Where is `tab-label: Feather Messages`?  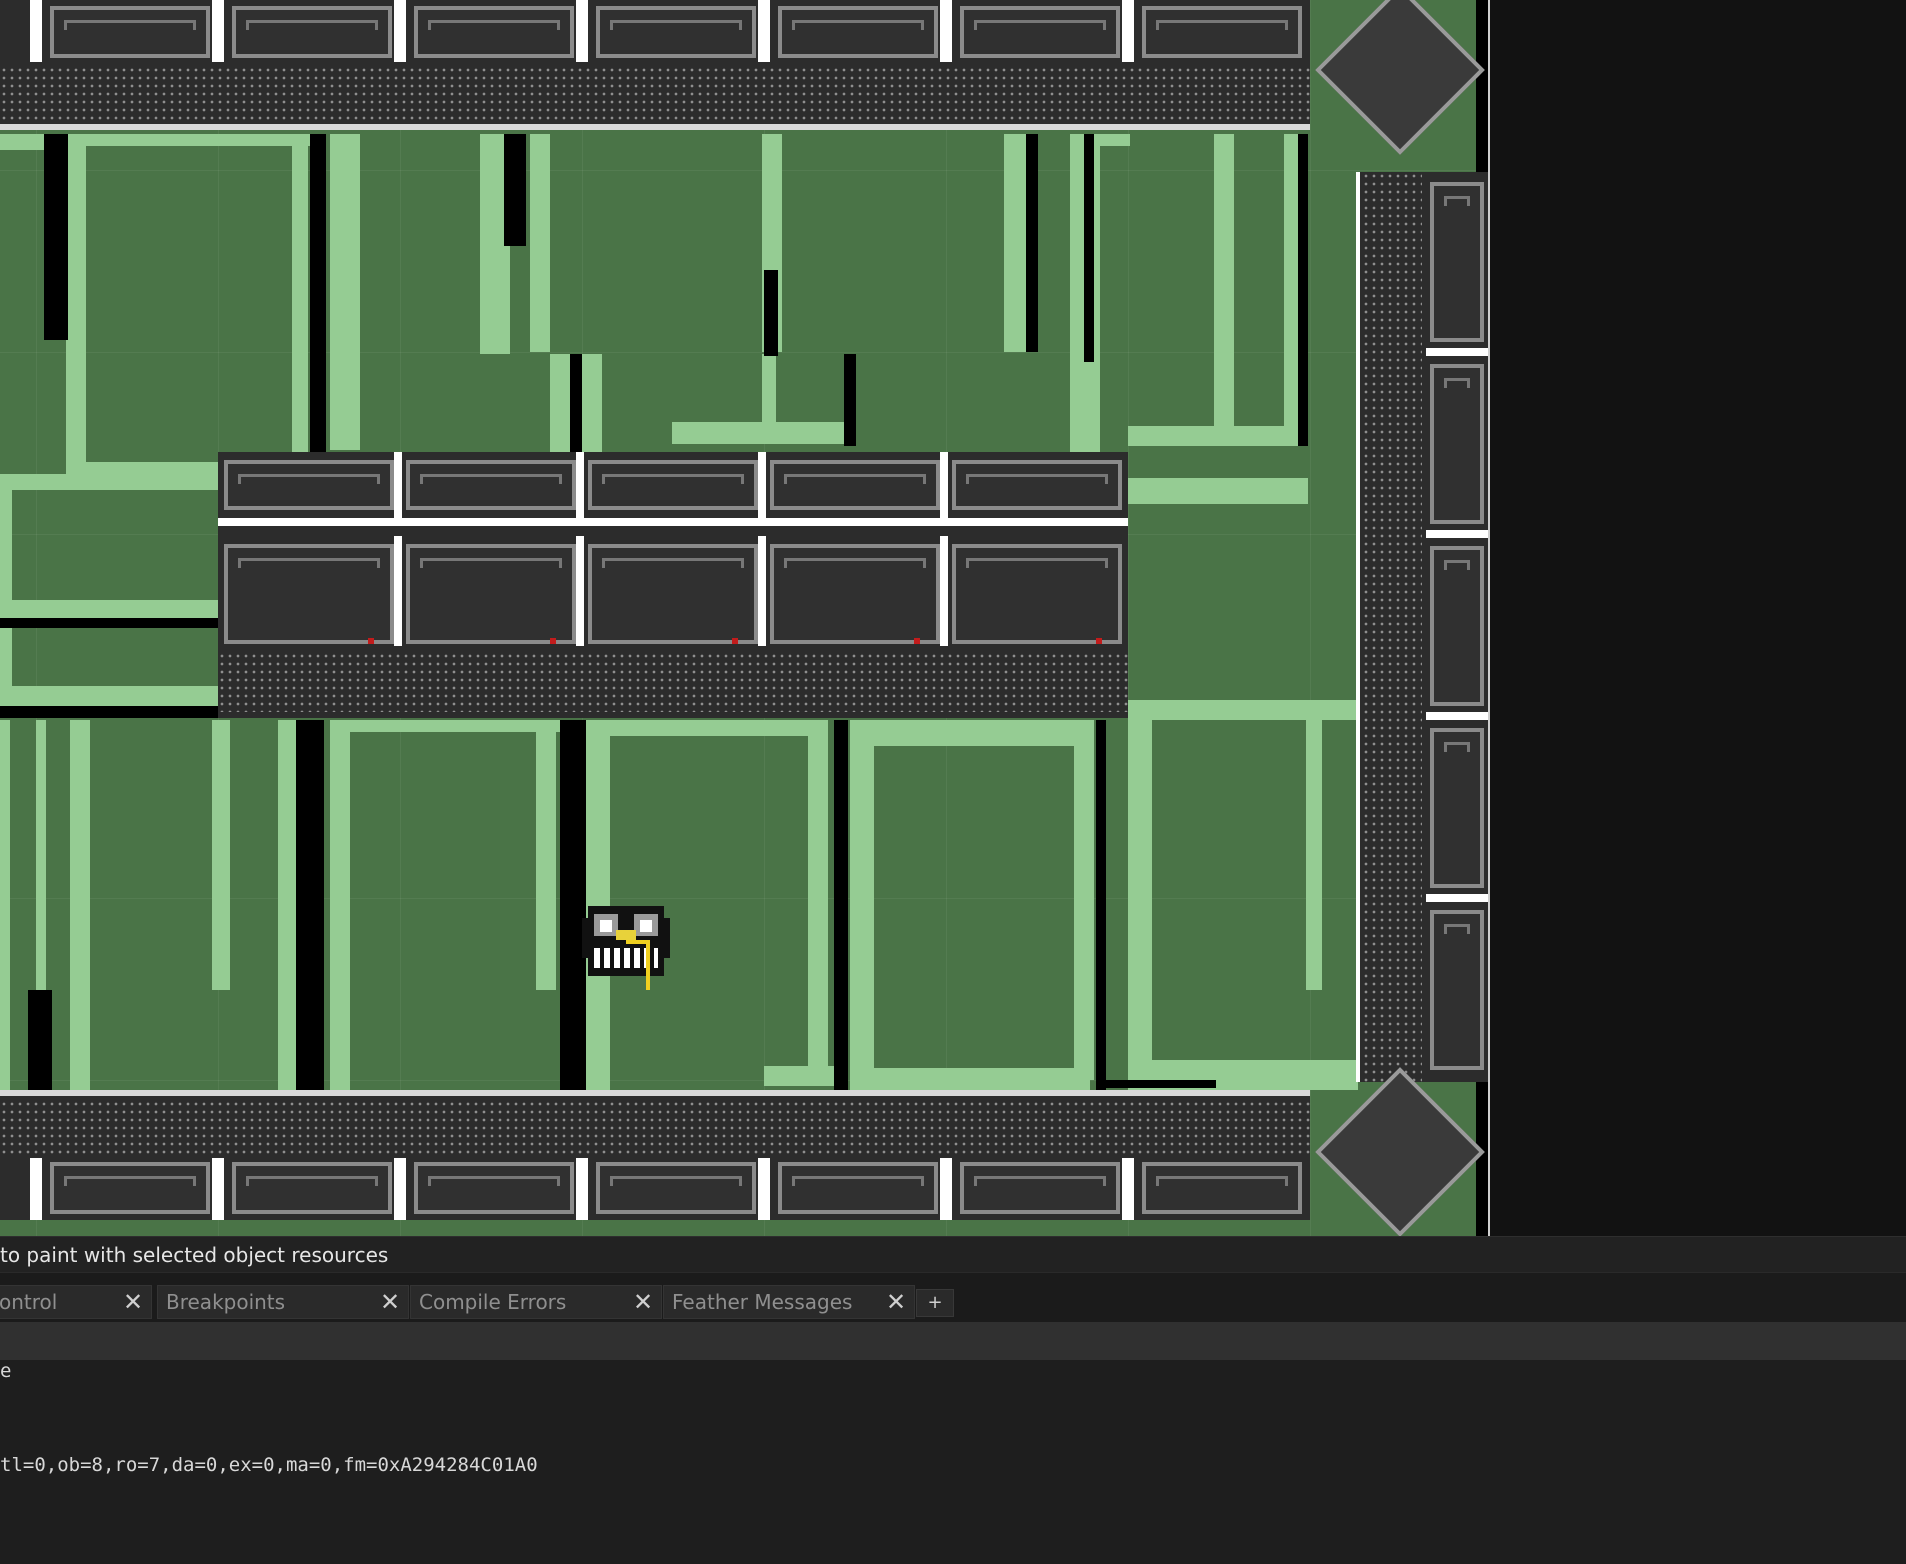
tab-label: Feather Messages is located at coordinates (762, 1302).